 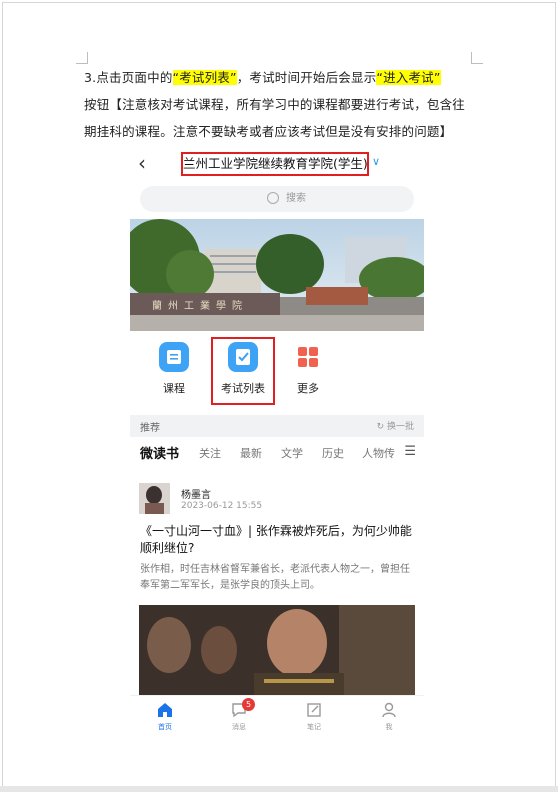 What do you see at coordinates (248, 704) in the screenshot?
I see `message-badge: 5` at bounding box center [248, 704].